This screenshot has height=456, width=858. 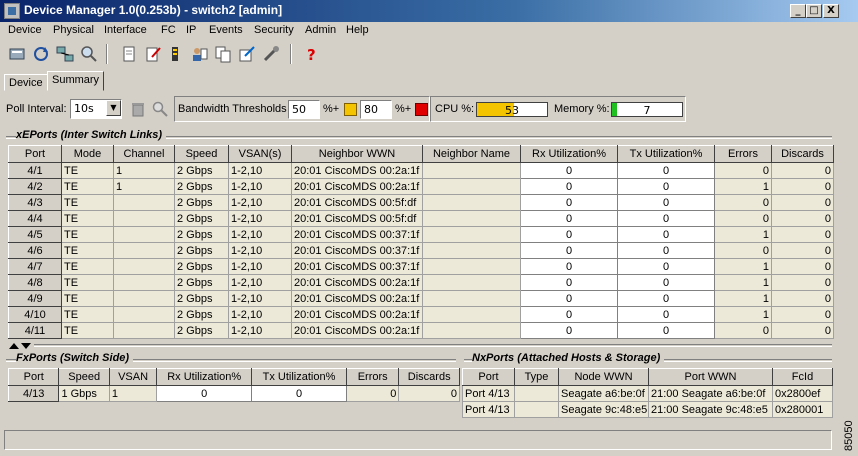 What do you see at coordinates (357, 30) in the screenshot?
I see `menu-help: Help` at bounding box center [357, 30].